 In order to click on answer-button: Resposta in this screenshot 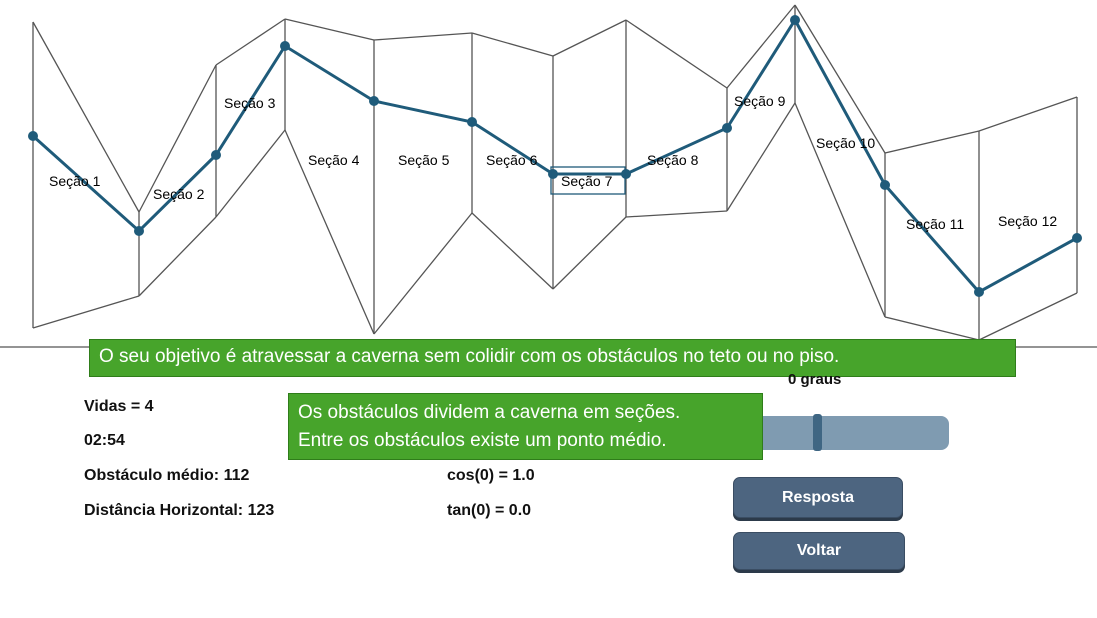, I will do `click(818, 497)`.